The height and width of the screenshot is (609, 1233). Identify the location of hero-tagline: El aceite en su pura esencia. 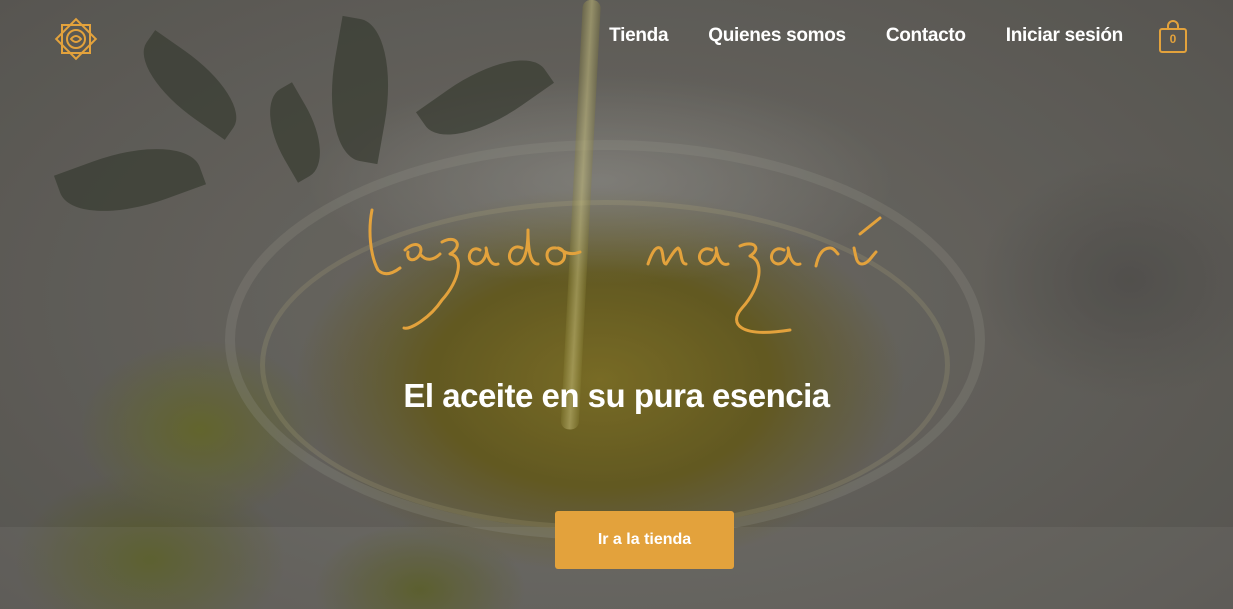
(616, 395).